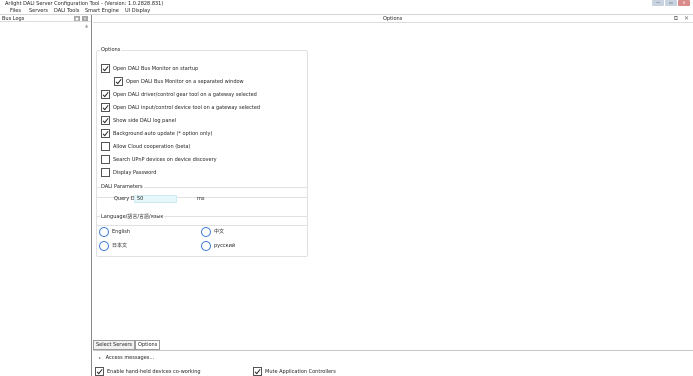  Describe the element at coordinates (13, 19) in the screenshot. I see `bus-logs-title: Bus Logs` at that location.